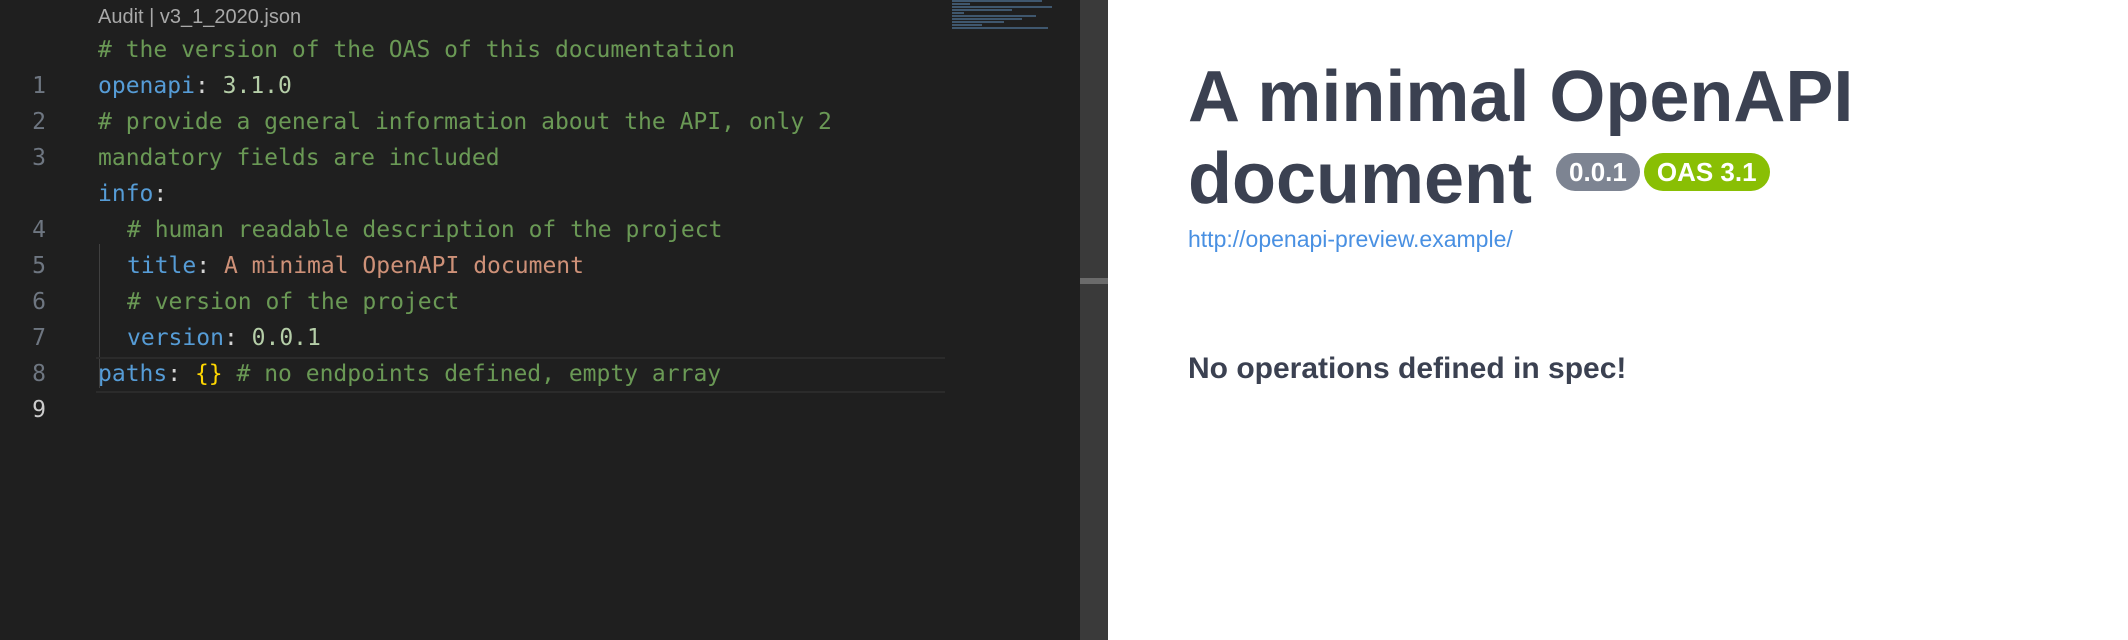 The image size is (2128, 640). I want to click on scrollbar-thumb, so click(1094, 281).